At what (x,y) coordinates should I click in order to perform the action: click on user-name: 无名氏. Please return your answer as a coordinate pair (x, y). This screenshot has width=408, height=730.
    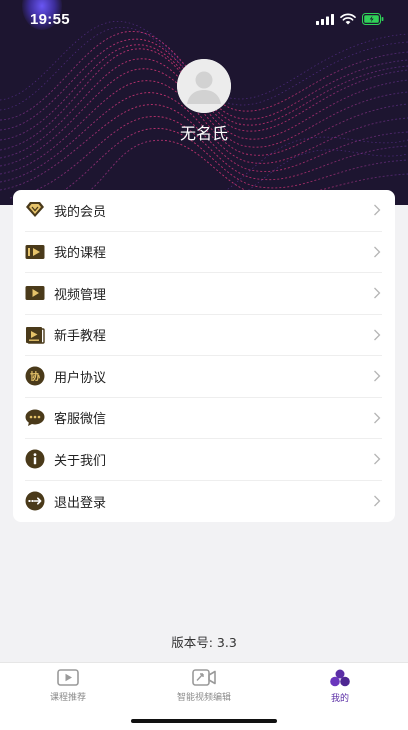
    Looking at the image, I should click on (204, 132).